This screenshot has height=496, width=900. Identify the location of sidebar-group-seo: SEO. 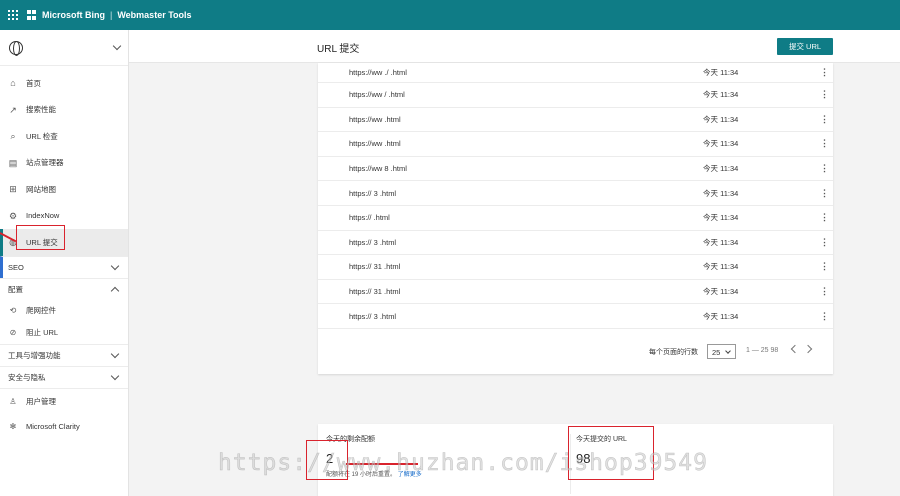
(64, 266).